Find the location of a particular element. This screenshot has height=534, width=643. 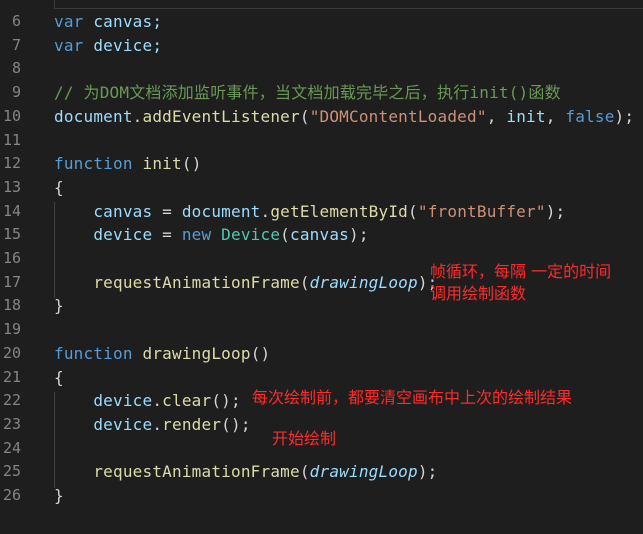

code-token: () is located at coordinates (260, 353).